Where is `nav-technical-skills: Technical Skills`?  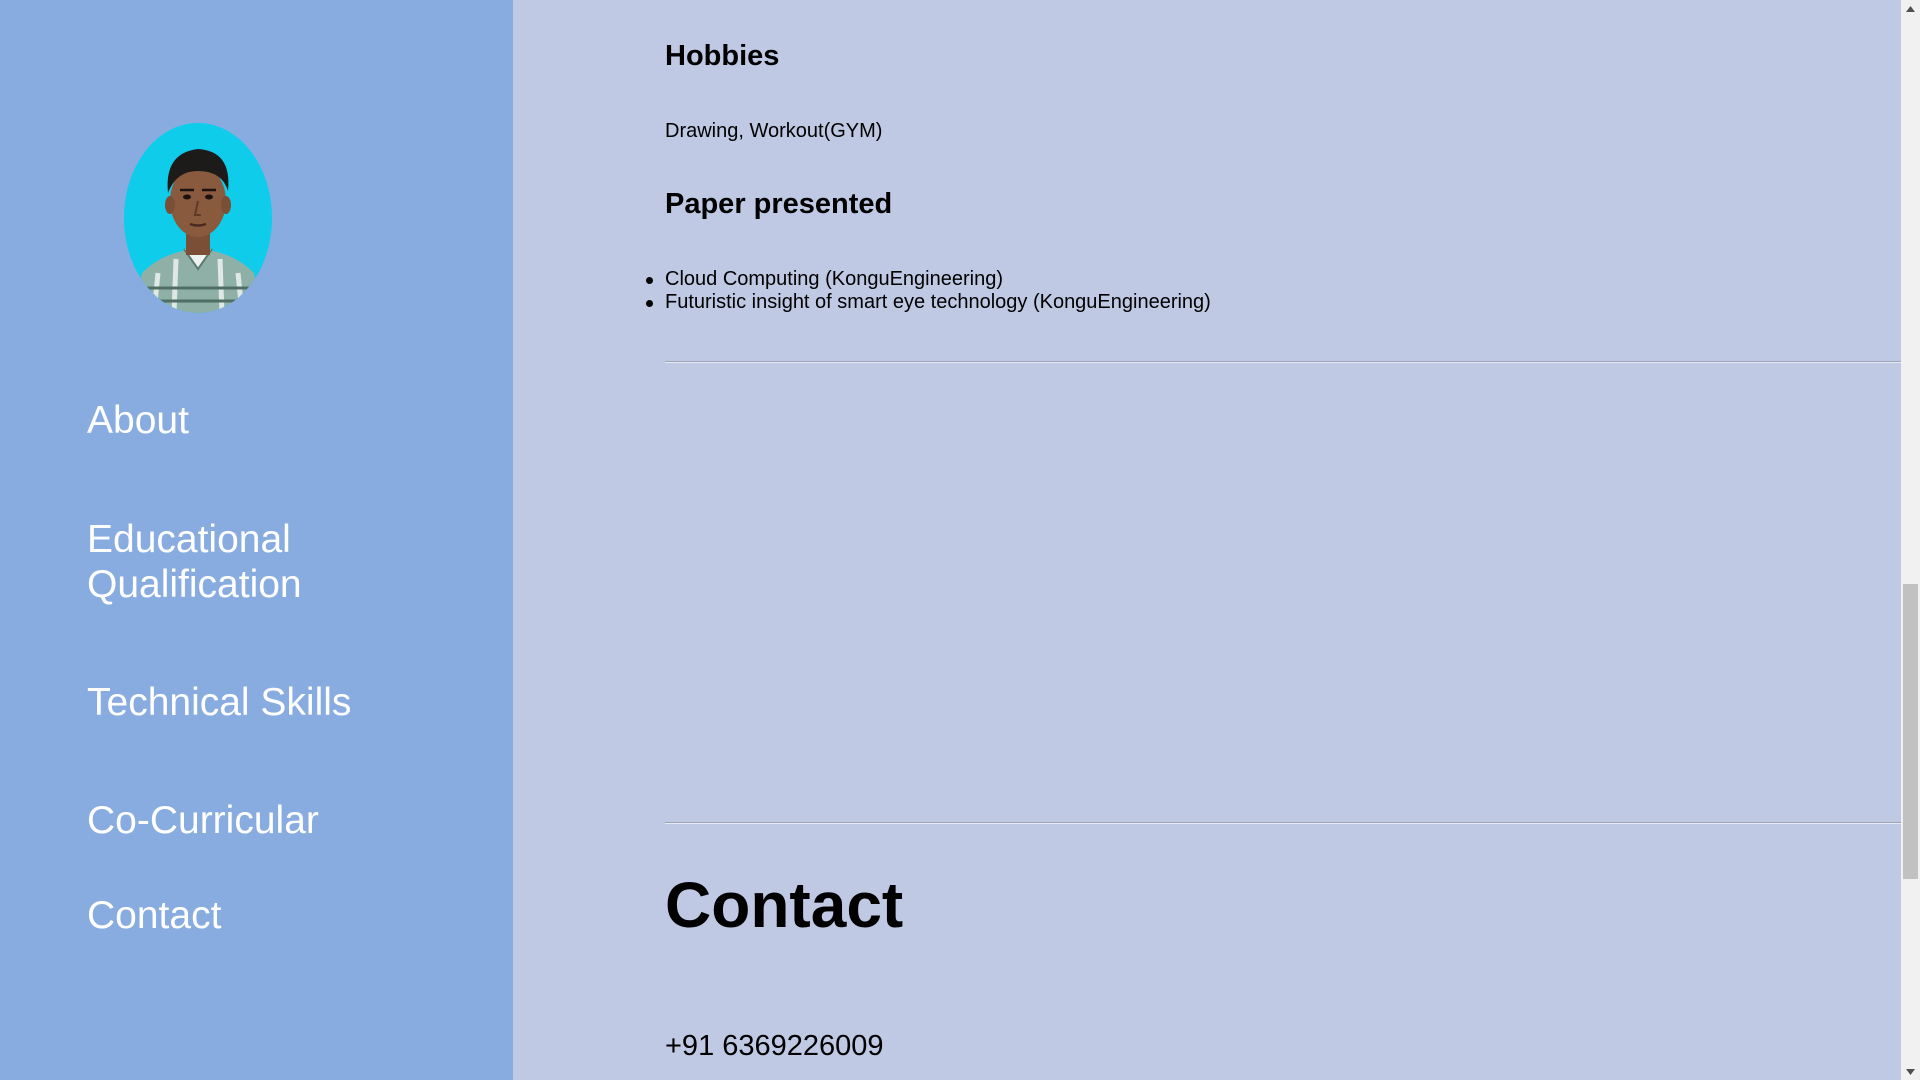 nav-technical-skills: Technical Skills is located at coordinates (277, 702).